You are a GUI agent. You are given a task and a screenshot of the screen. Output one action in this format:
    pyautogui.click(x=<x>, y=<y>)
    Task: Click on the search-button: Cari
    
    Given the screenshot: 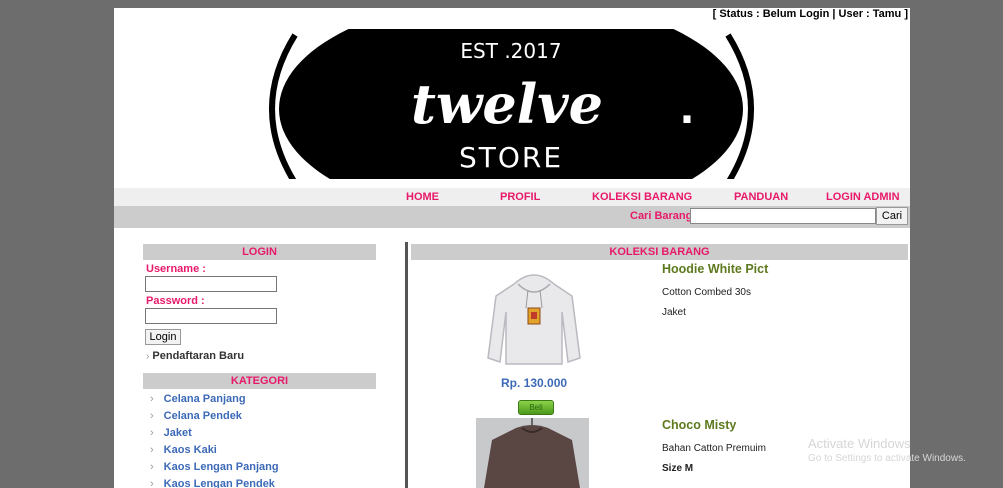 What is the action you would take?
    pyautogui.click(x=892, y=216)
    